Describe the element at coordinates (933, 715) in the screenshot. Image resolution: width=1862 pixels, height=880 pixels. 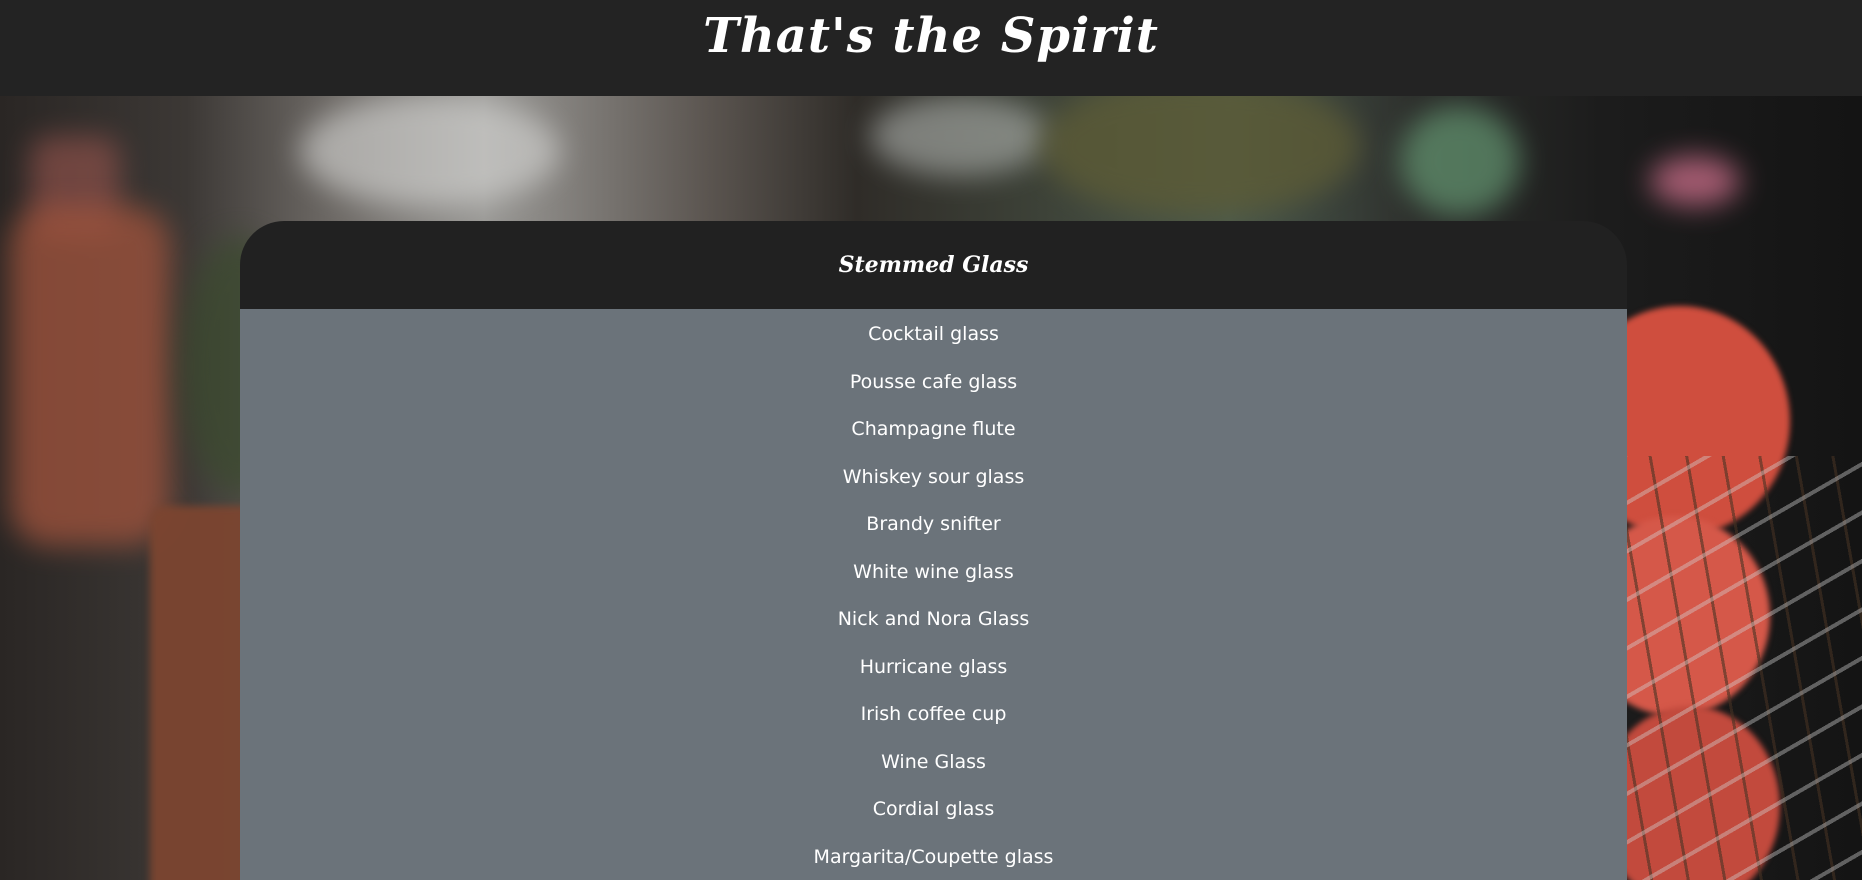
I see `glass-list-item: Irish coffee cup` at that location.